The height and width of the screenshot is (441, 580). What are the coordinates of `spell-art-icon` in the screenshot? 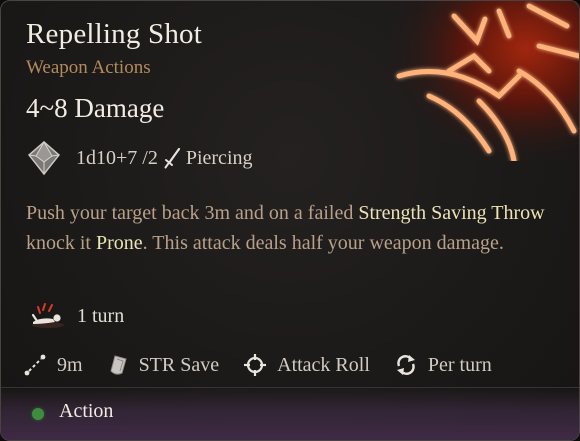 It's located at (484, 81).